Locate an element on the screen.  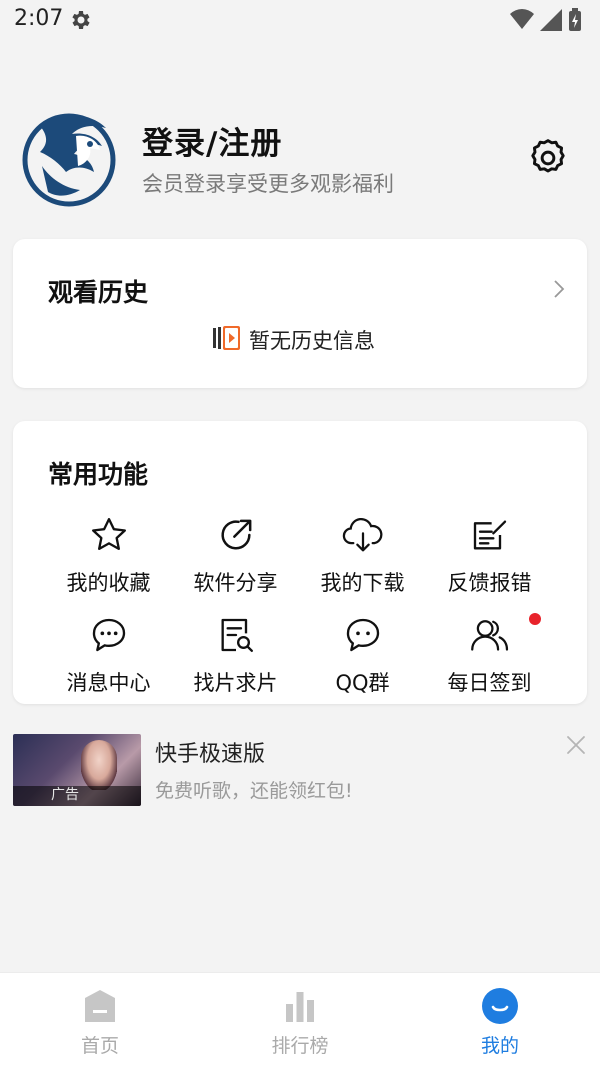
search-document-icon is located at coordinates (236, 635).